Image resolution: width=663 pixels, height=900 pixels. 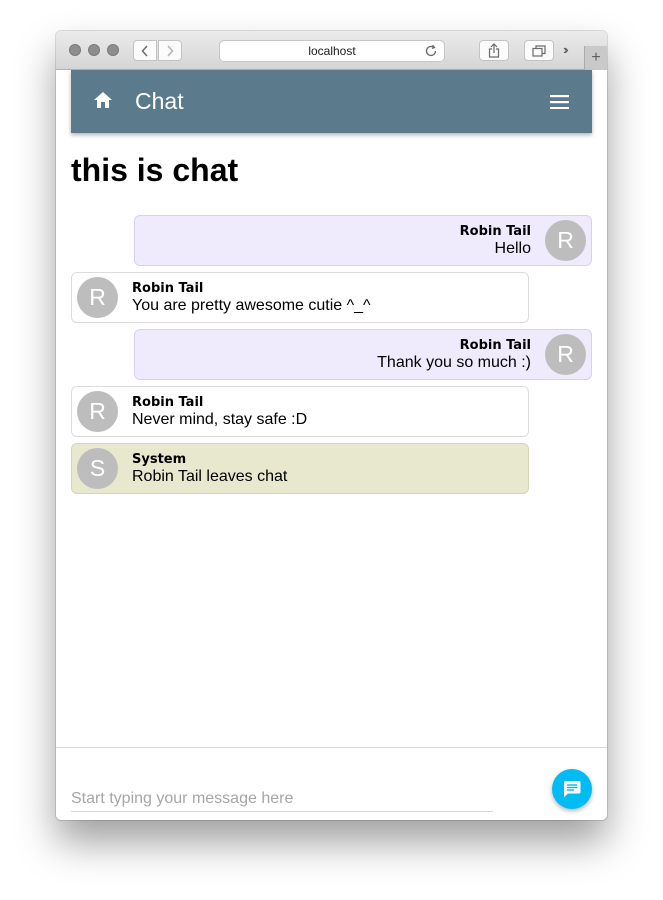 I want to click on message-item: R Robin Tail Never mind, stay safe :D, so click(x=300, y=411).